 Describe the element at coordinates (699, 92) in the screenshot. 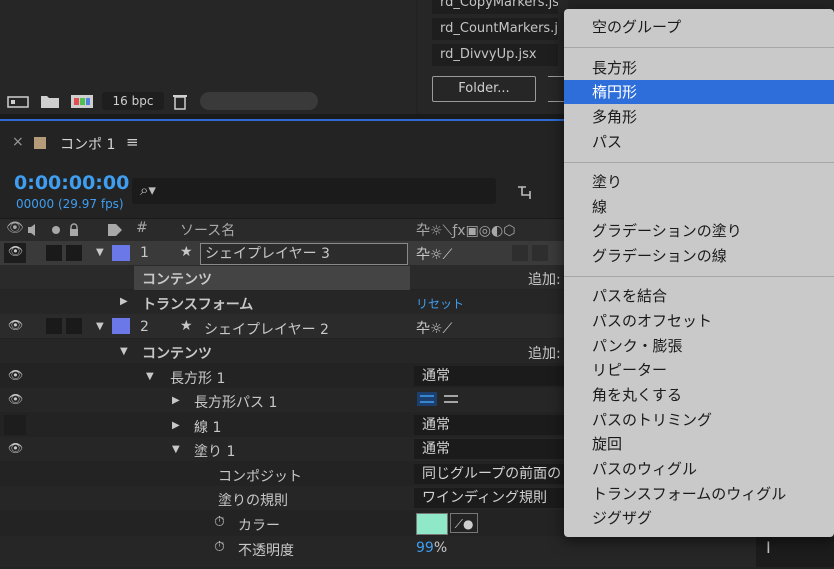

I see `menu-item-ellipse: 楕円形` at that location.